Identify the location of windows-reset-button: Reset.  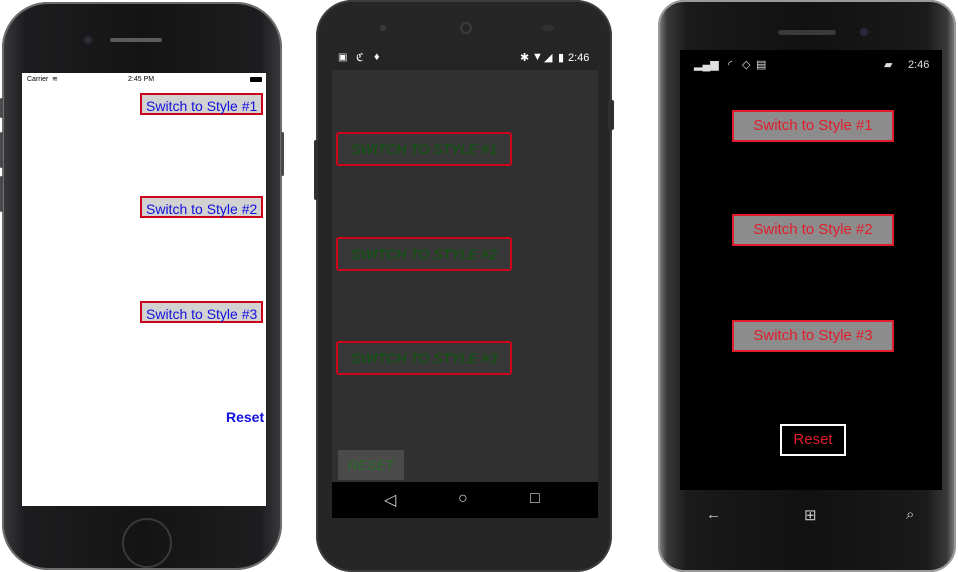
(813, 440).